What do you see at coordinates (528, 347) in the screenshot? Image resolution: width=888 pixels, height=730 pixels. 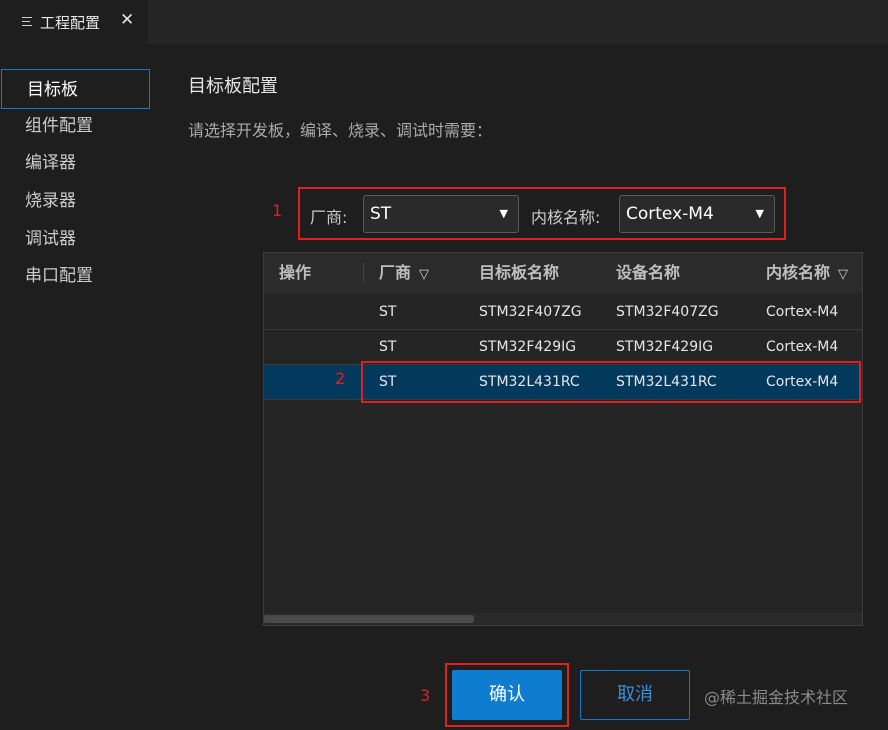 I see `cell-board: STM32F429IG` at bounding box center [528, 347].